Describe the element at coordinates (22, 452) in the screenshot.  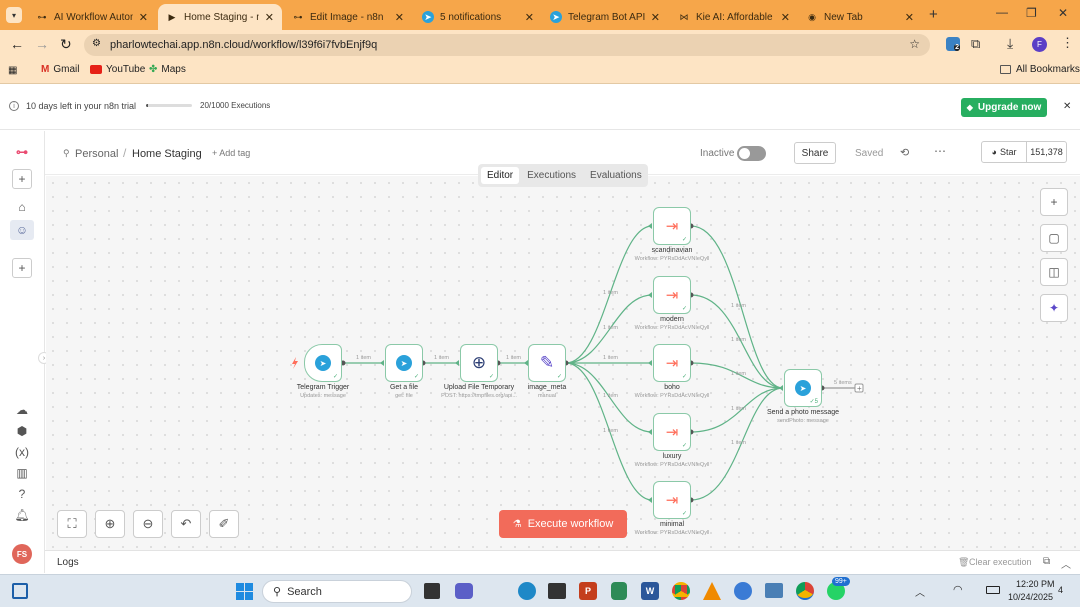
I see `variables-icon: (x)` at that location.